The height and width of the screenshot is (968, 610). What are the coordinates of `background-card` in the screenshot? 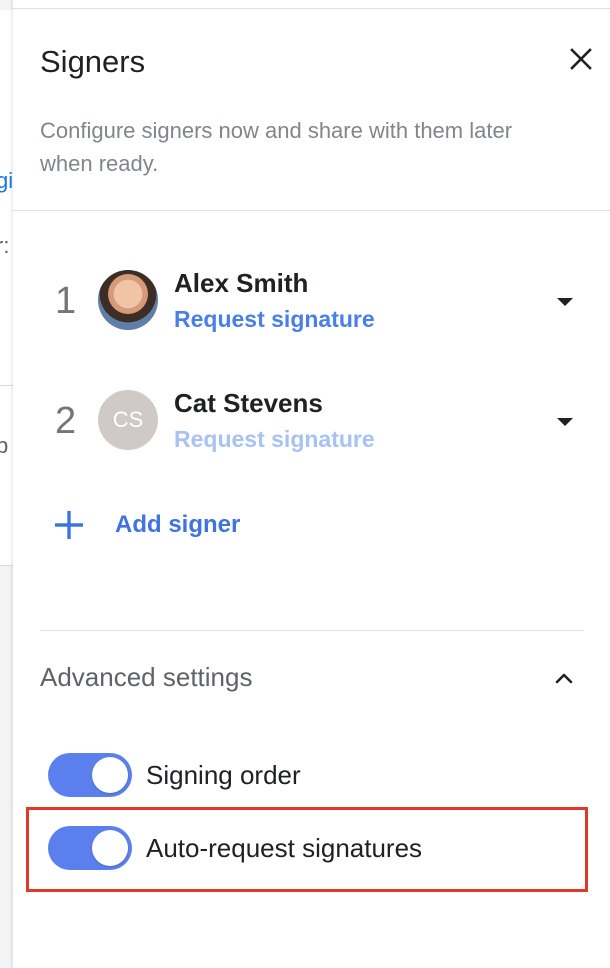 It's located at (6, 287).